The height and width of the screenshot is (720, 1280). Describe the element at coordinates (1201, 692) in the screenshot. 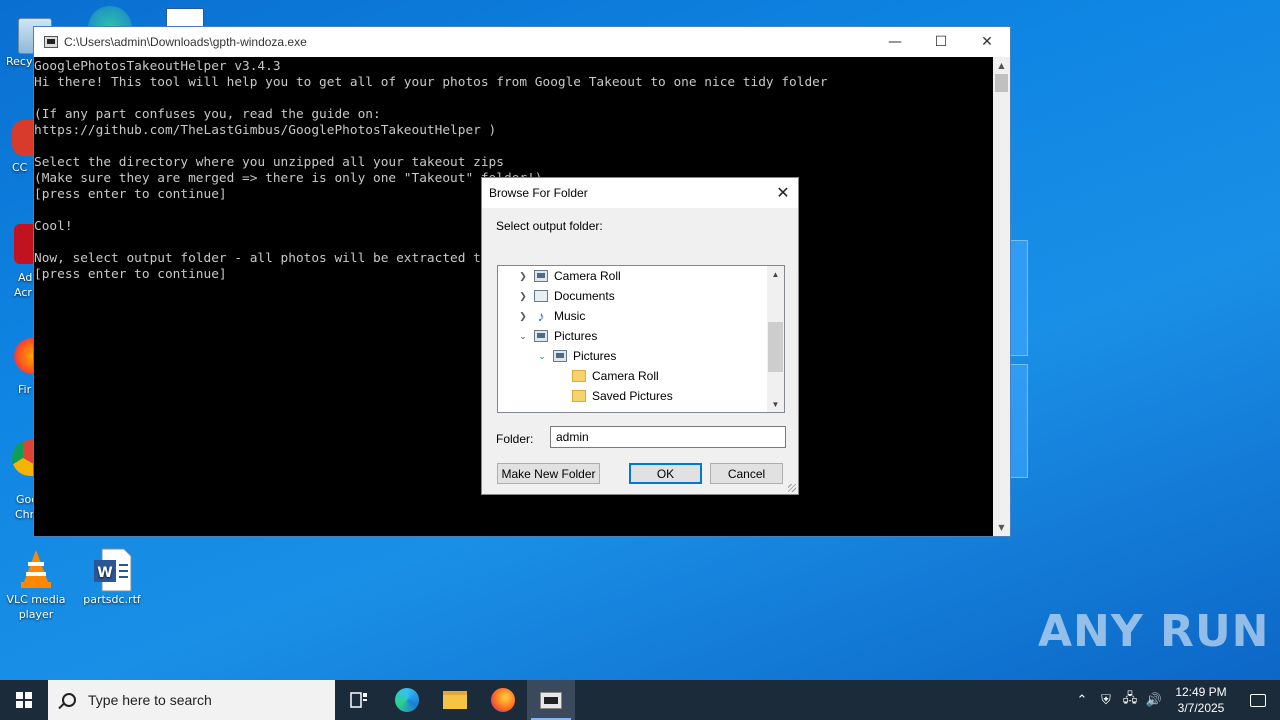

I see `clock-time: 12:49 PM` at that location.